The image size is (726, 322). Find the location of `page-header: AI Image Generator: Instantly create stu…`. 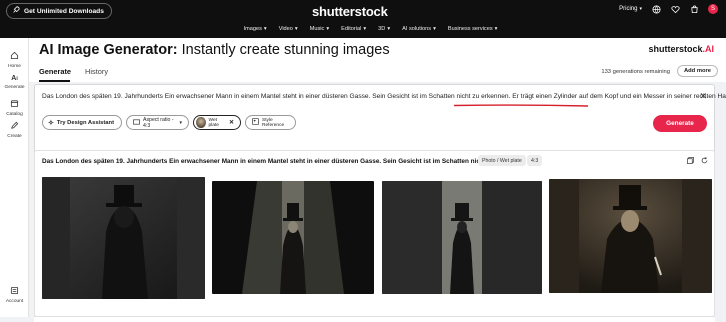

page-header: AI Image Generator: Instantly create stu… is located at coordinates (377, 60).